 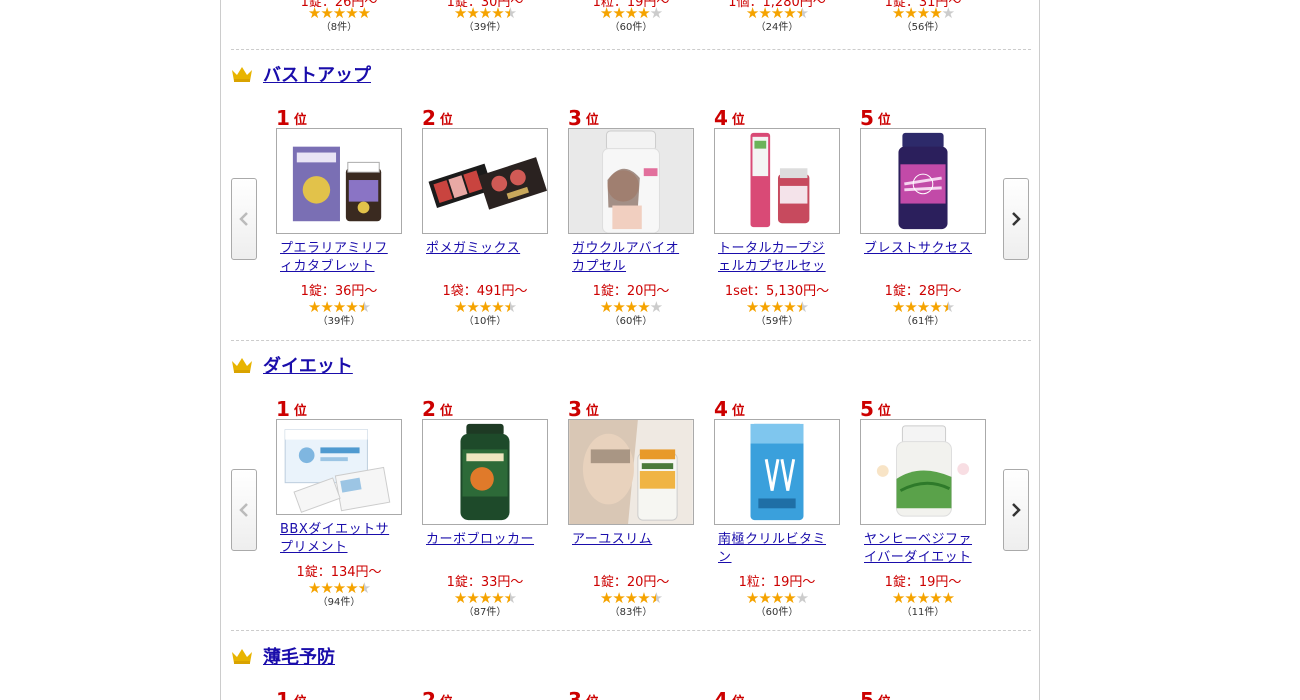 I want to click on product-name-link: ガウクルアバイオカプセル, so click(x=631, y=259).